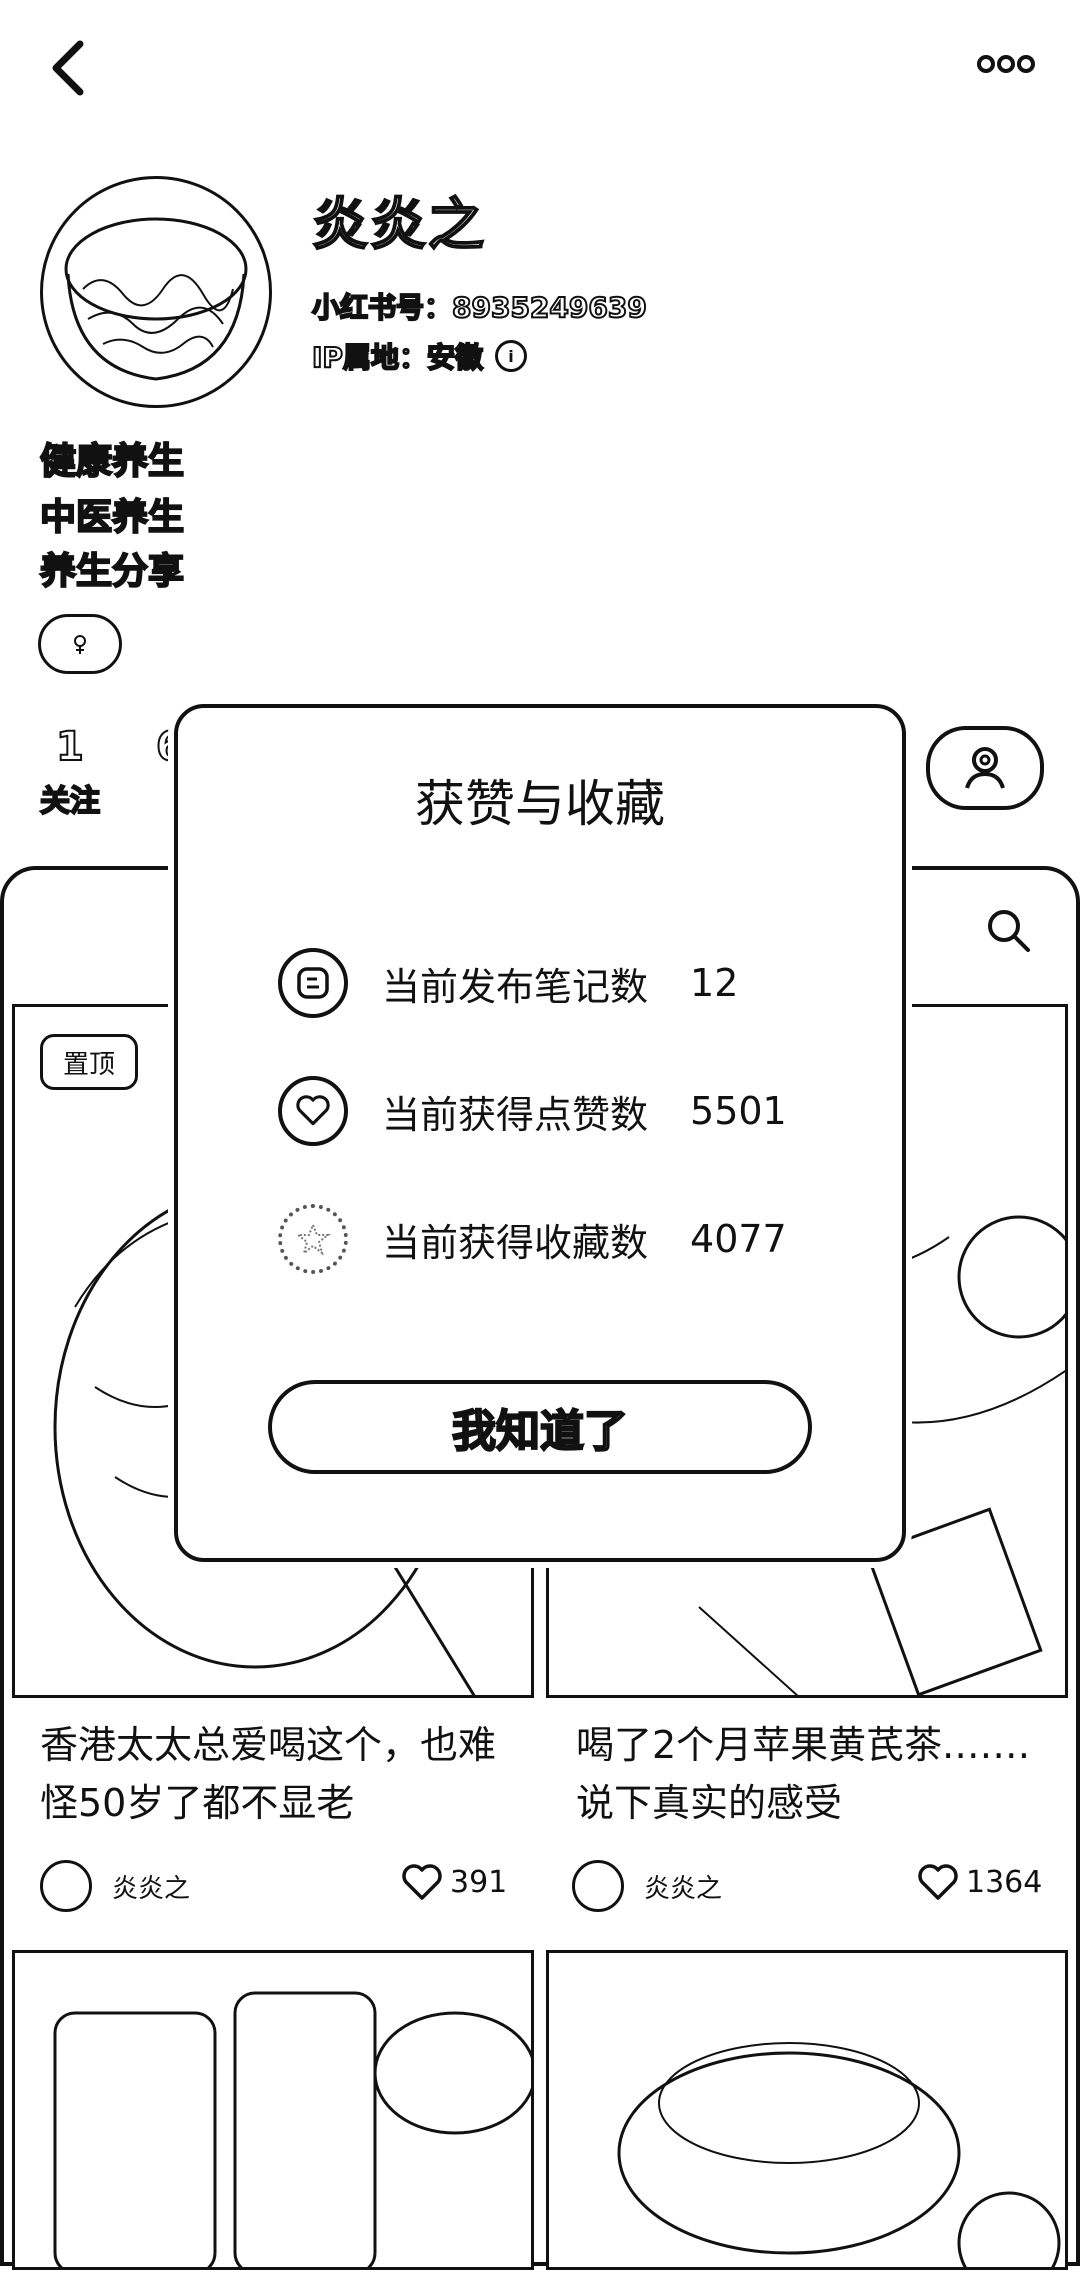  I want to click on chevron-left-icon, so click(68, 68).